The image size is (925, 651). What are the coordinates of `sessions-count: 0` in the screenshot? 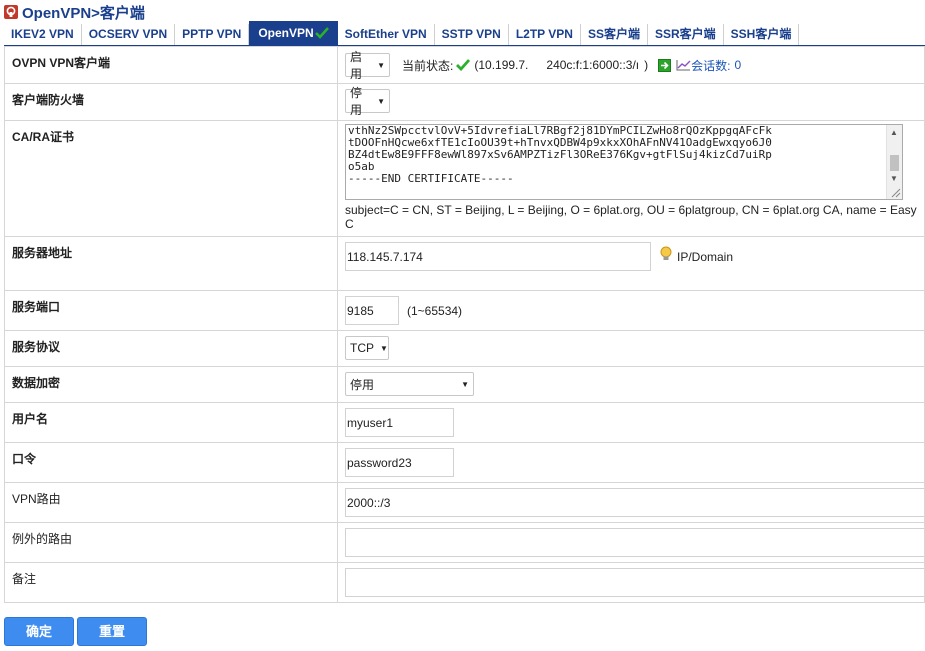 It's located at (737, 65).